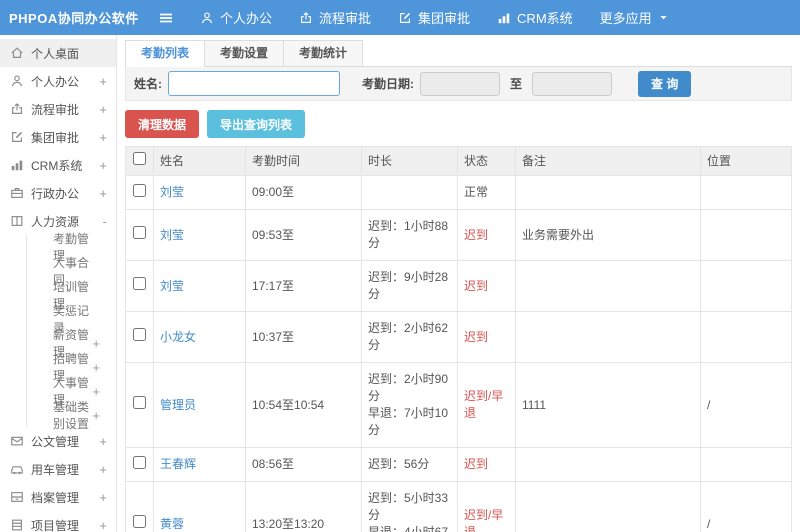  I want to click on clean-data-button: 清理数据, so click(162, 124).